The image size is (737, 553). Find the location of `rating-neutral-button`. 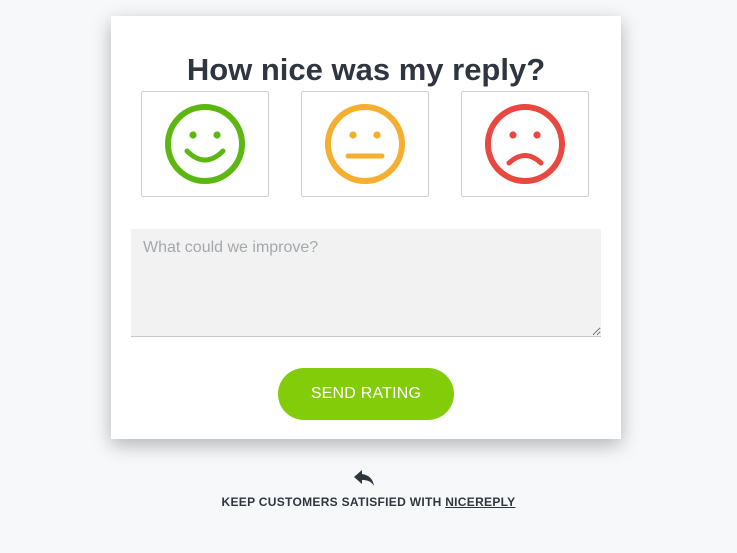

rating-neutral-button is located at coordinates (365, 144).